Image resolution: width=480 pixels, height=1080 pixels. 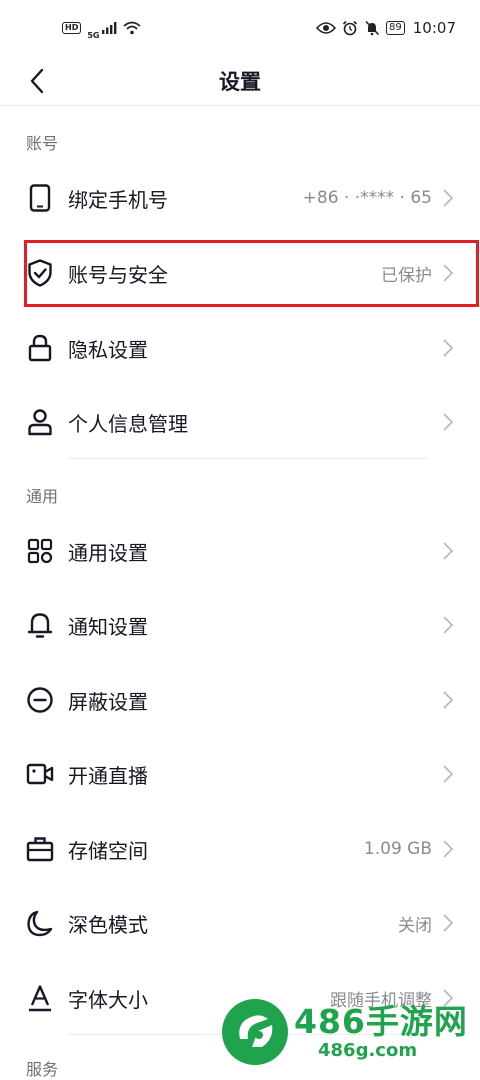 What do you see at coordinates (240, 422) in the screenshot?
I see `row-personal-info: 个人信息管理` at bounding box center [240, 422].